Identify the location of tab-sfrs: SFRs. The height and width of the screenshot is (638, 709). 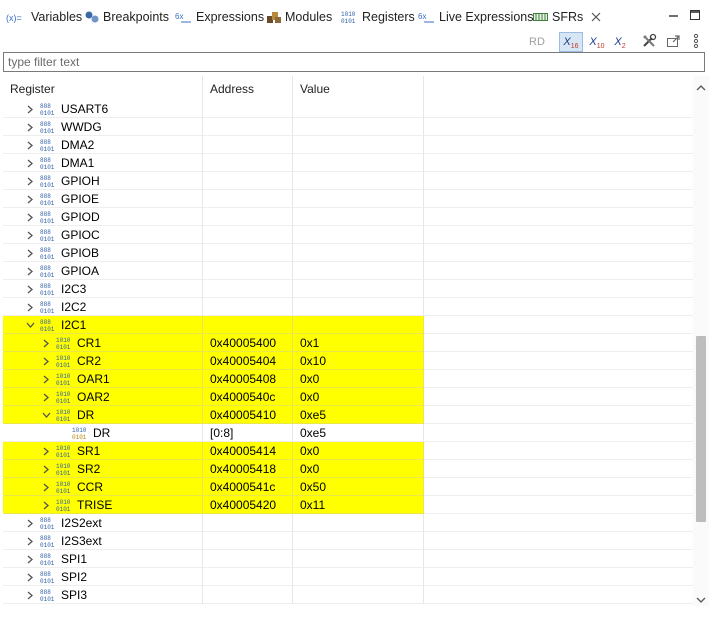
(567, 17).